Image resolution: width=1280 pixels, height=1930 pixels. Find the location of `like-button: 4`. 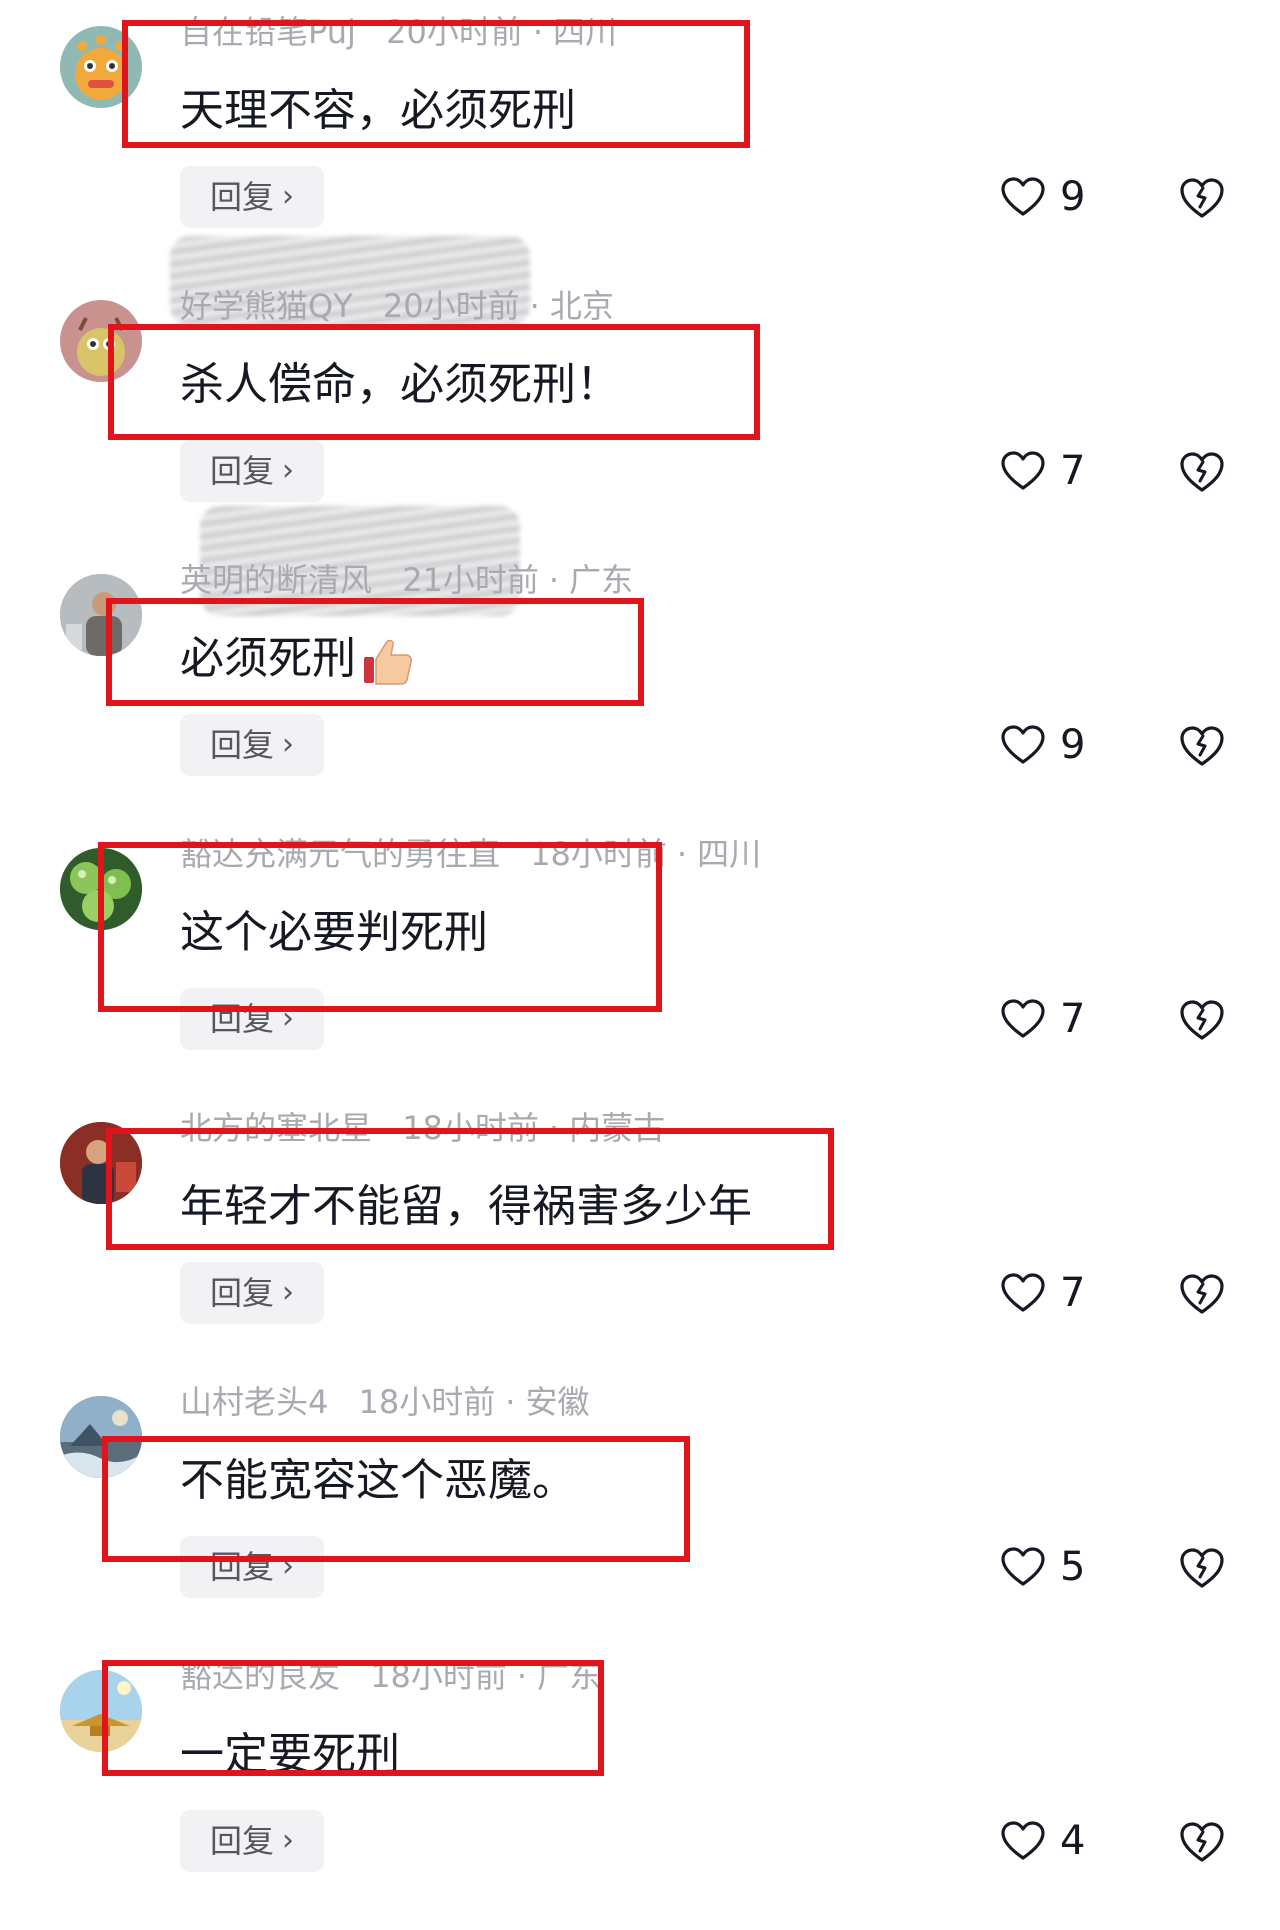

like-button: 4 is located at coordinates (1042, 1841).